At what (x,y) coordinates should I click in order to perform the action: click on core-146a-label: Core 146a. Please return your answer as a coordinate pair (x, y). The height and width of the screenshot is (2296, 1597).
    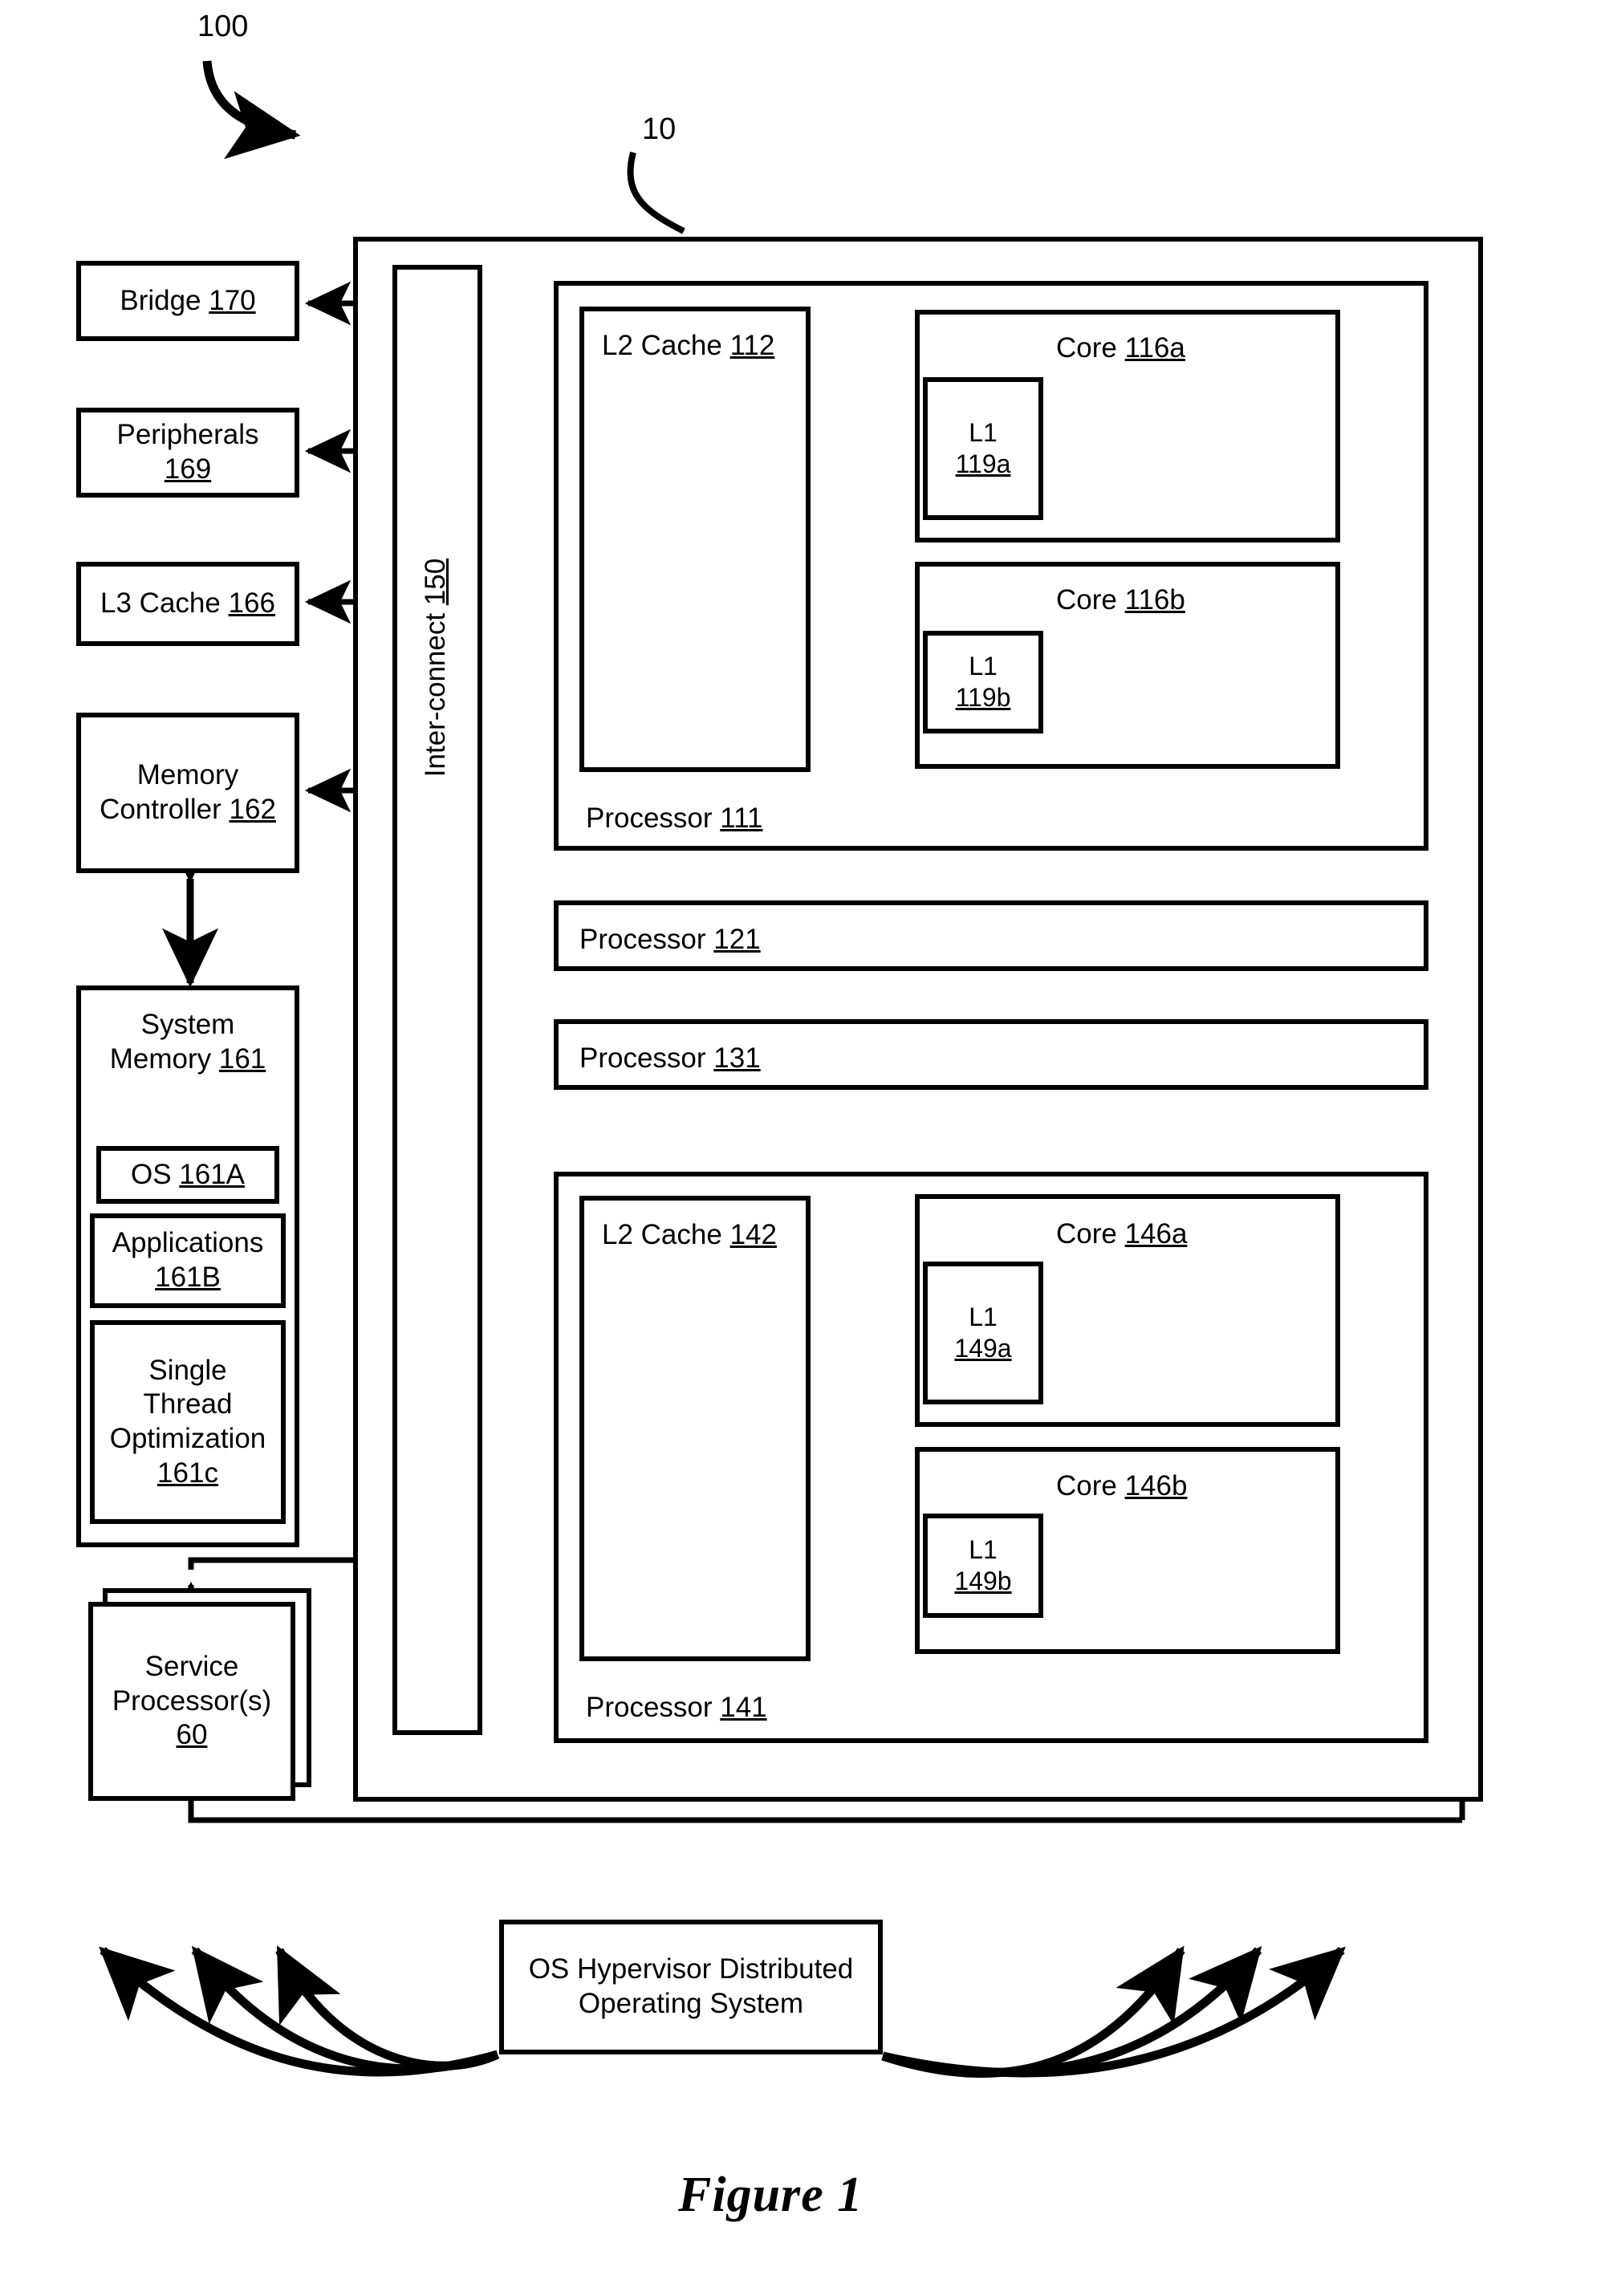
    Looking at the image, I should click on (1121, 1234).